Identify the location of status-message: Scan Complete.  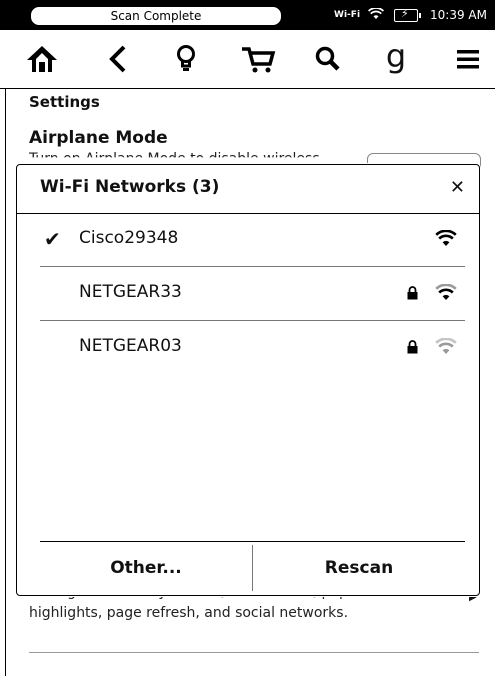
(156, 16).